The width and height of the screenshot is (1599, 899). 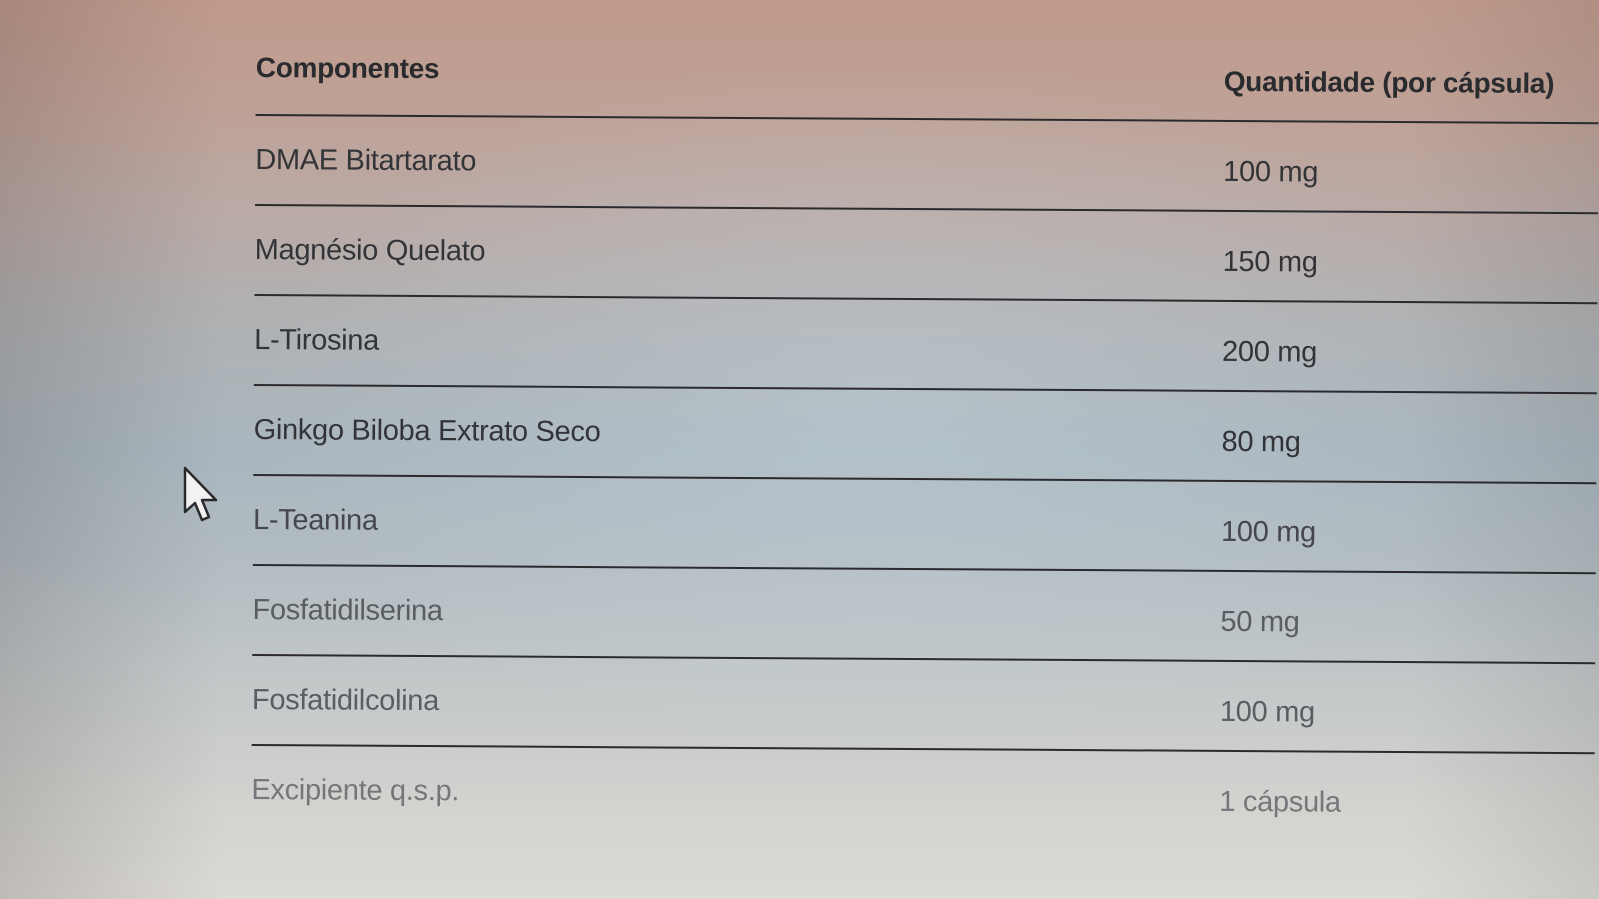 I want to click on header-quantity: Quantidade (por cápsula), so click(x=1389, y=82).